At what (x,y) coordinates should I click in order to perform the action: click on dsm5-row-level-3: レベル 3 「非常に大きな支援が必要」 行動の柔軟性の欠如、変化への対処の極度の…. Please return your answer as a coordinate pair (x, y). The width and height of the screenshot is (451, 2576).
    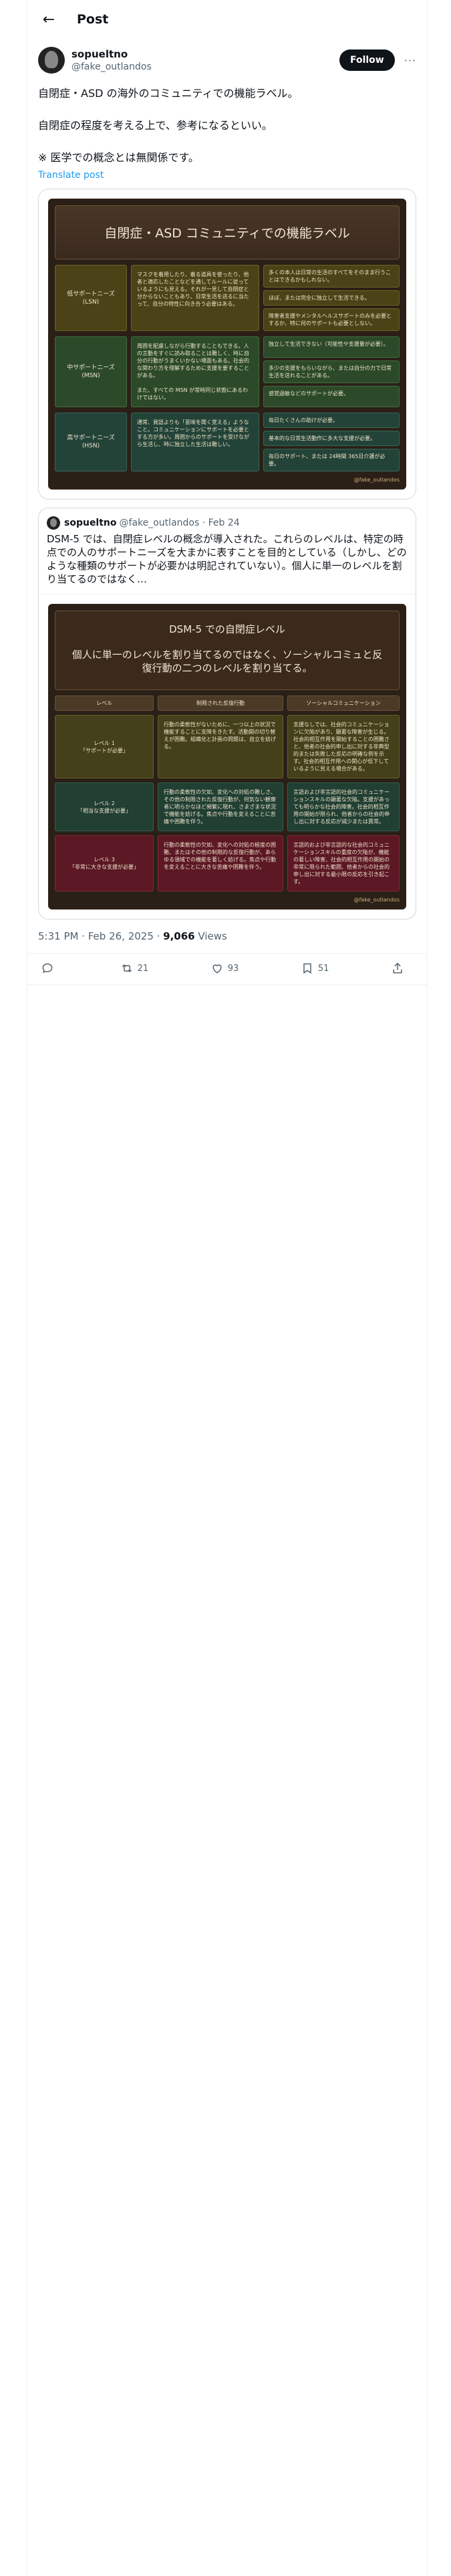
    Looking at the image, I should click on (227, 863).